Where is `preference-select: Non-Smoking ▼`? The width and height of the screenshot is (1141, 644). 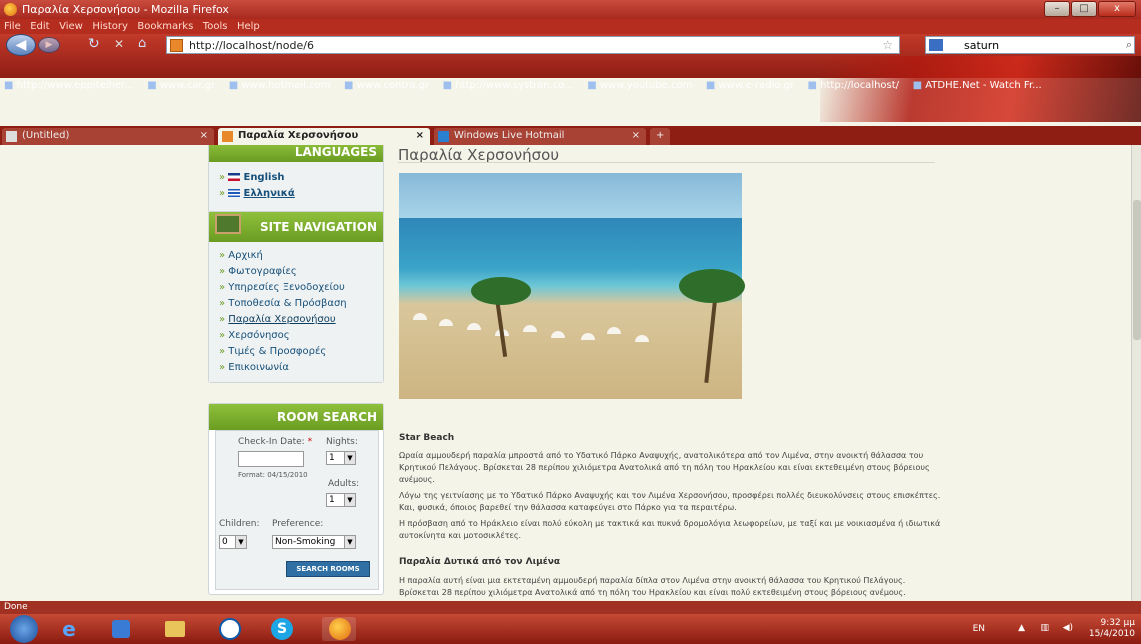
preference-select: Non-Smoking ▼ is located at coordinates (314, 542).